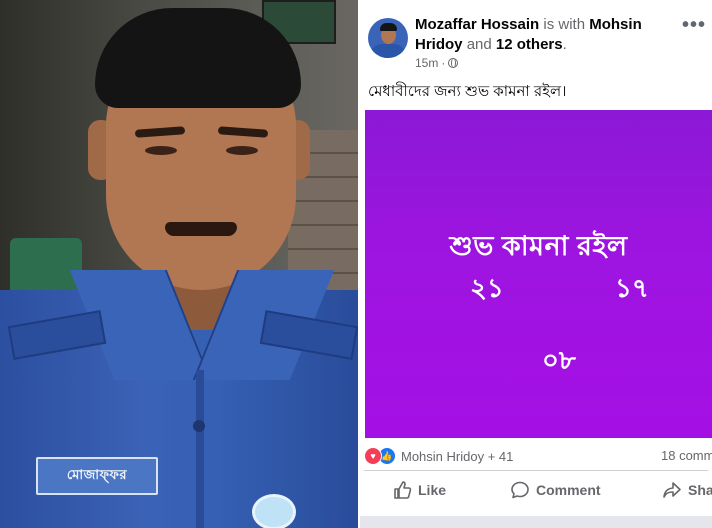 Image resolution: width=712 pixels, height=528 pixels. What do you see at coordinates (388, 38) in the screenshot?
I see `author-avatar` at bounding box center [388, 38].